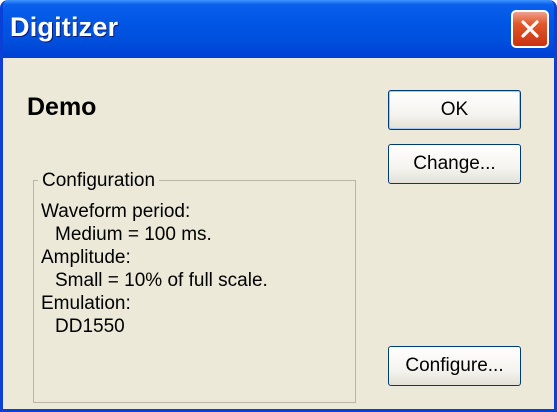 This screenshot has height=412, width=557. I want to click on mode-label: Demo, so click(62, 107).